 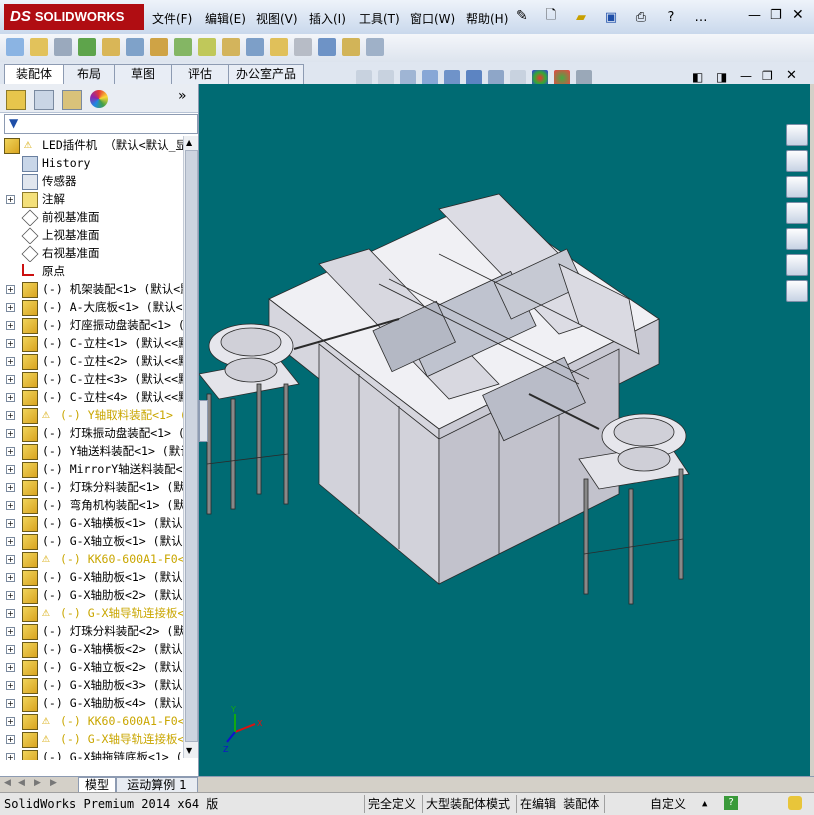 I want to click on tree-item: + (-) G-X轴立板<2> (默认<, so click(x=91, y=667).